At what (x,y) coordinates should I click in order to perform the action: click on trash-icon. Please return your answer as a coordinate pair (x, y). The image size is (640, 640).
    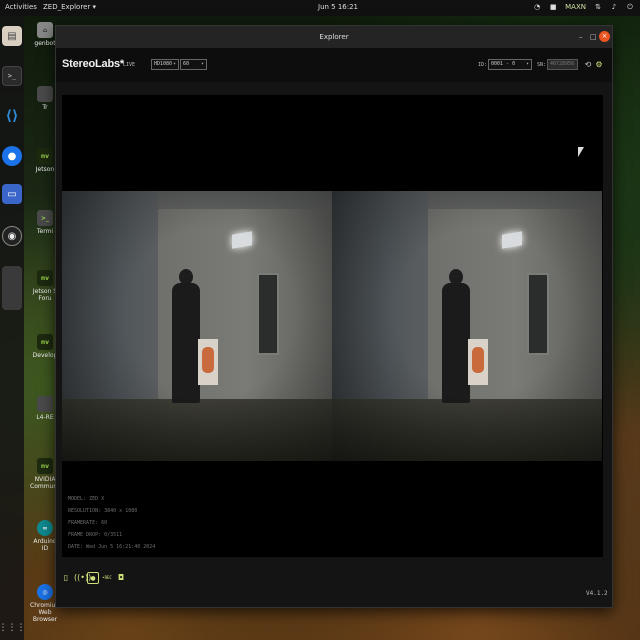
    Looking at the image, I should click on (45, 94).